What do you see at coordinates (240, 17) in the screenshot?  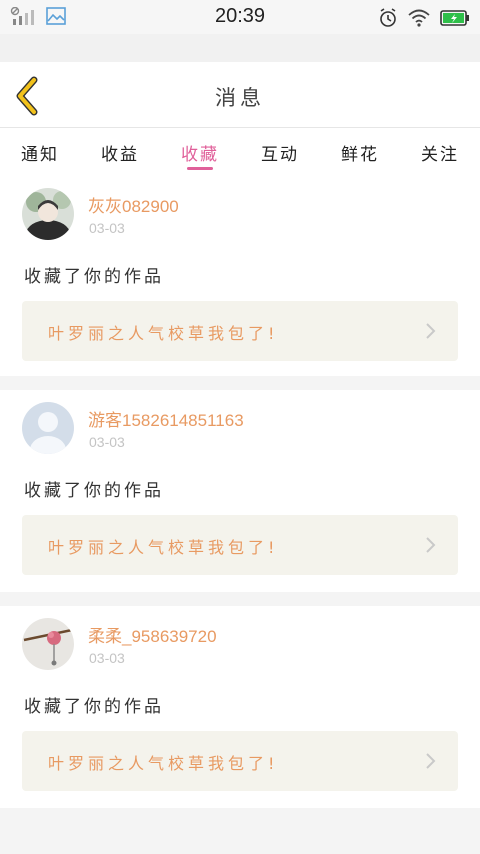 I see `status-bar: 20:39` at bounding box center [240, 17].